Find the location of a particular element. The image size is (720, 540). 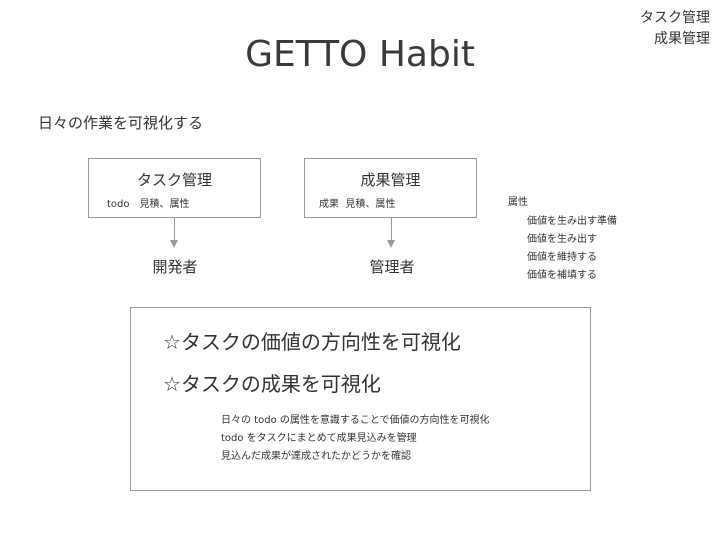

box-title: 成果管理 is located at coordinates (390, 180).